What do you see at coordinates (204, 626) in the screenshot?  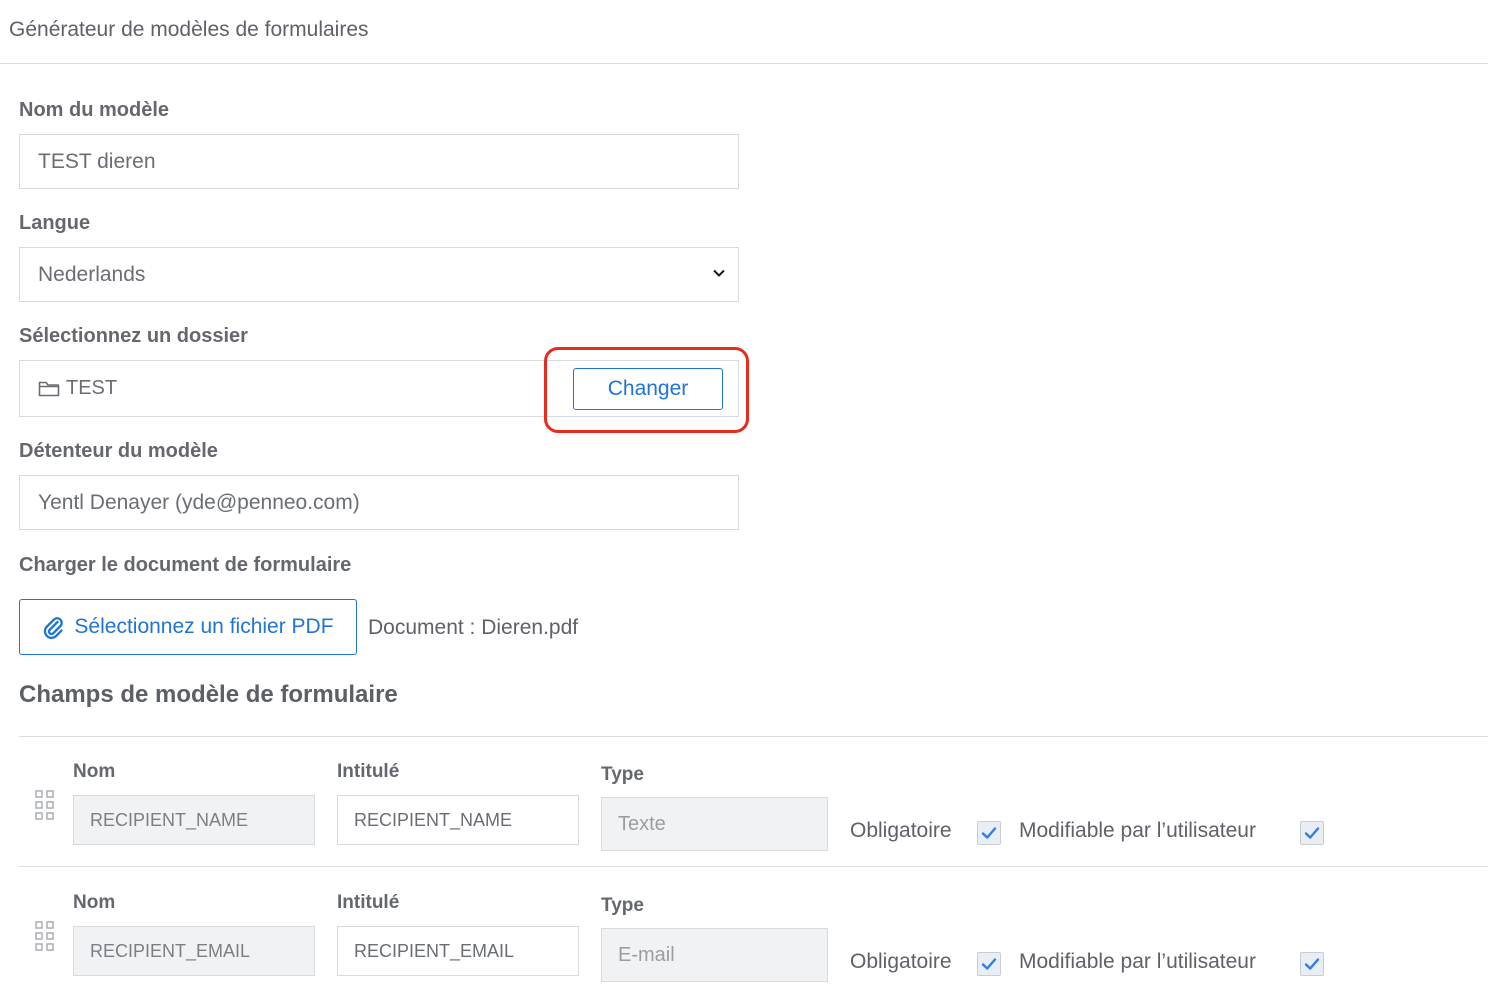 I see `select-pdf-label: Sélectionnez un fichier PDF` at bounding box center [204, 626].